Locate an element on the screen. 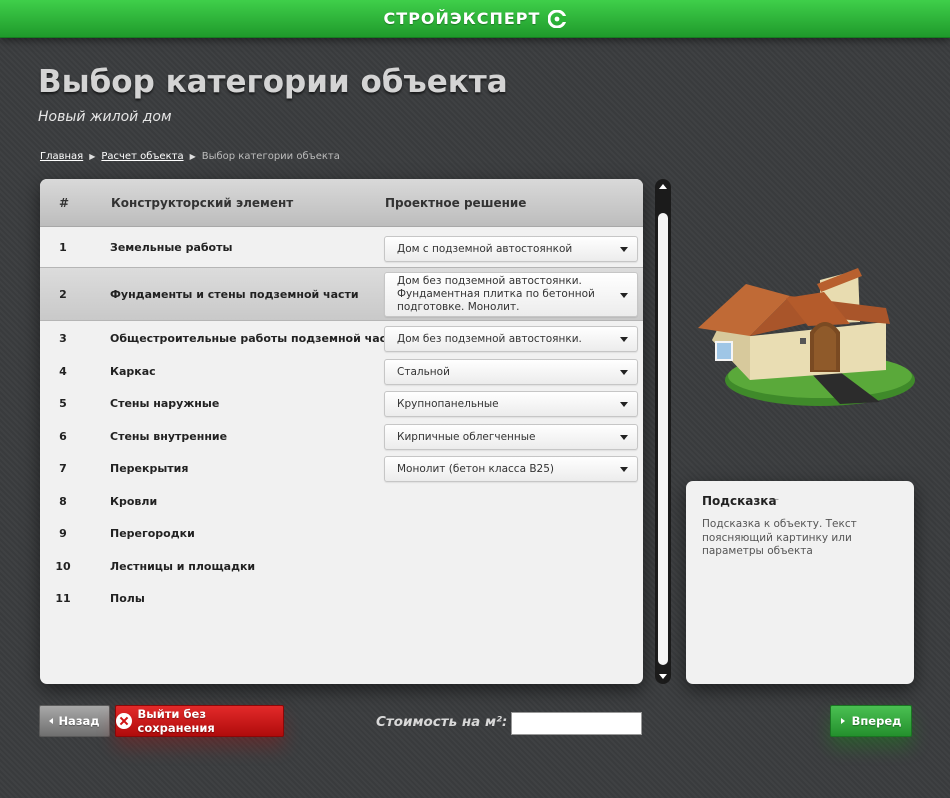 The image size is (950, 798). solution-value: Кирпичные облегченные is located at coordinates (466, 437).